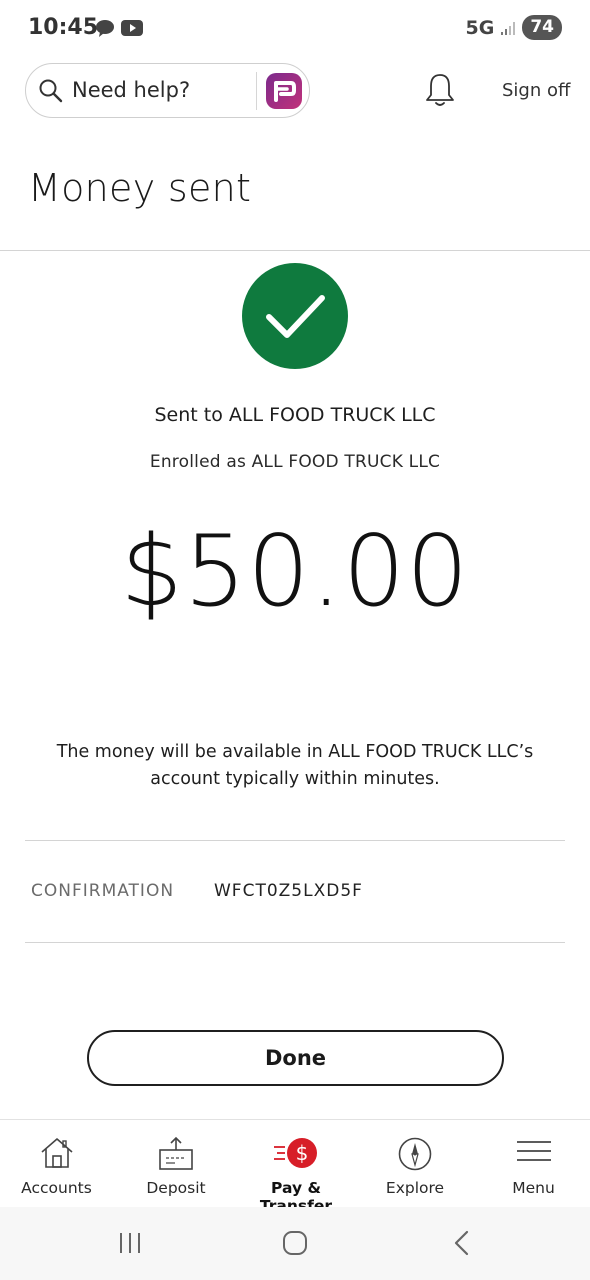  What do you see at coordinates (131, 90) in the screenshot?
I see `help-search-label: Need help?` at bounding box center [131, 90].